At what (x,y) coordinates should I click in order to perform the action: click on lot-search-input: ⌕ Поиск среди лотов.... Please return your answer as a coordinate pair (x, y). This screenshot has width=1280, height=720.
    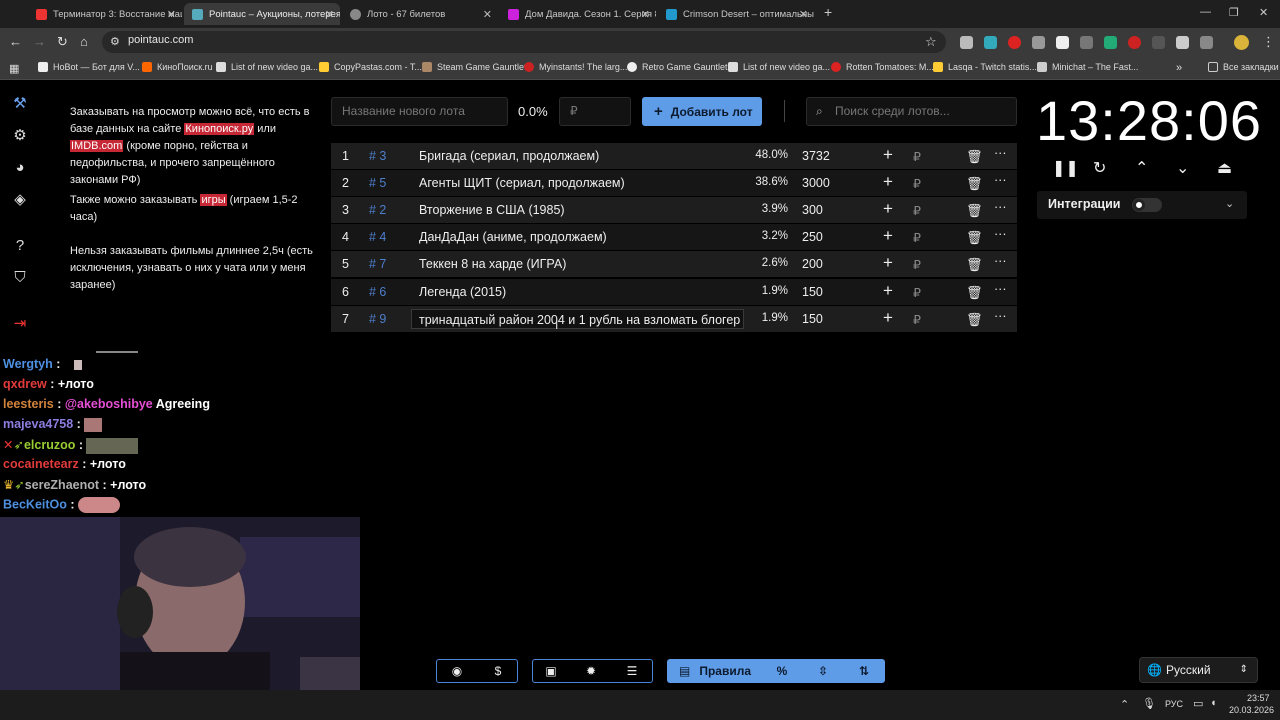
    Looking at the image, I should click on (911, 111).